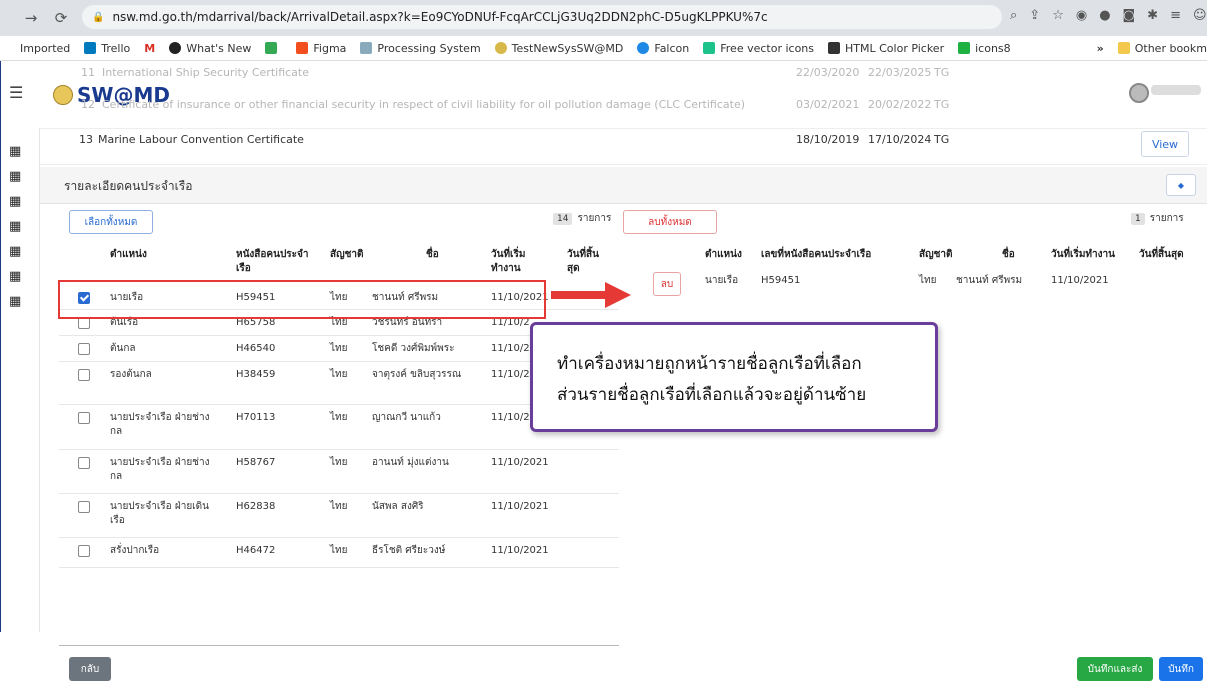 The image size is (1207, 681). I want to click on bookmark-figma: Figma, so click(321, 48).